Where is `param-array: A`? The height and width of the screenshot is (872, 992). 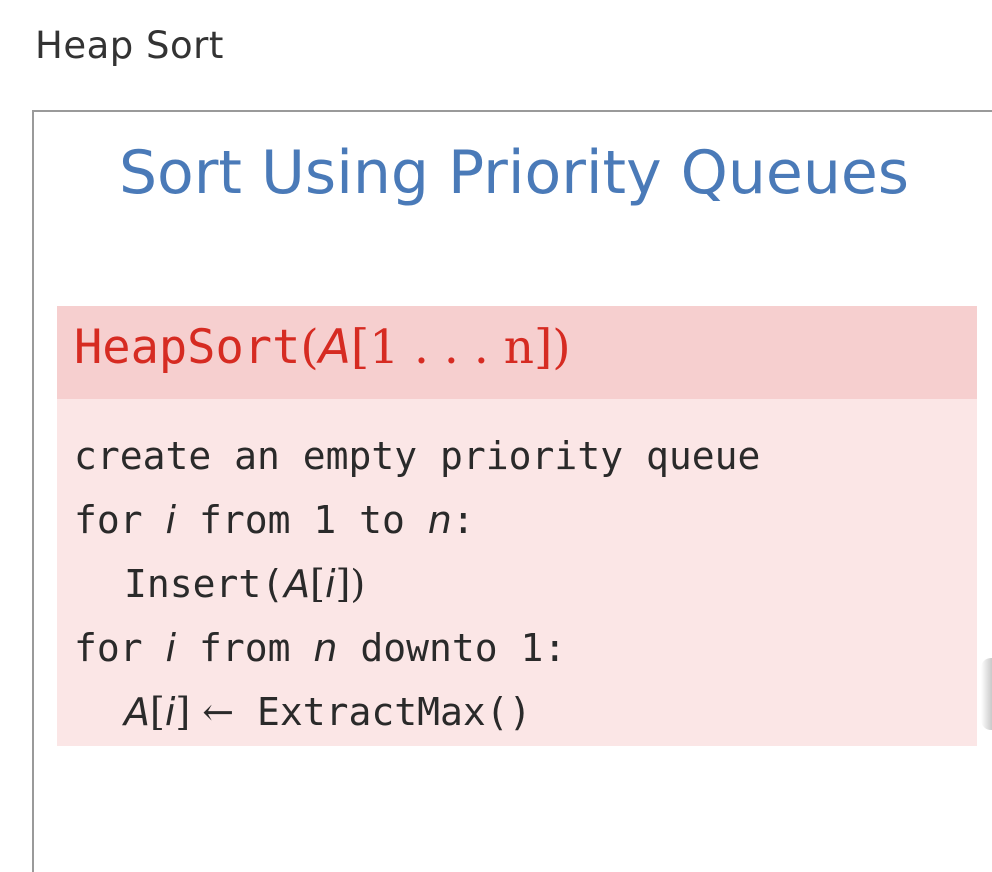 param-array: A is located at coordinates (334, 347).